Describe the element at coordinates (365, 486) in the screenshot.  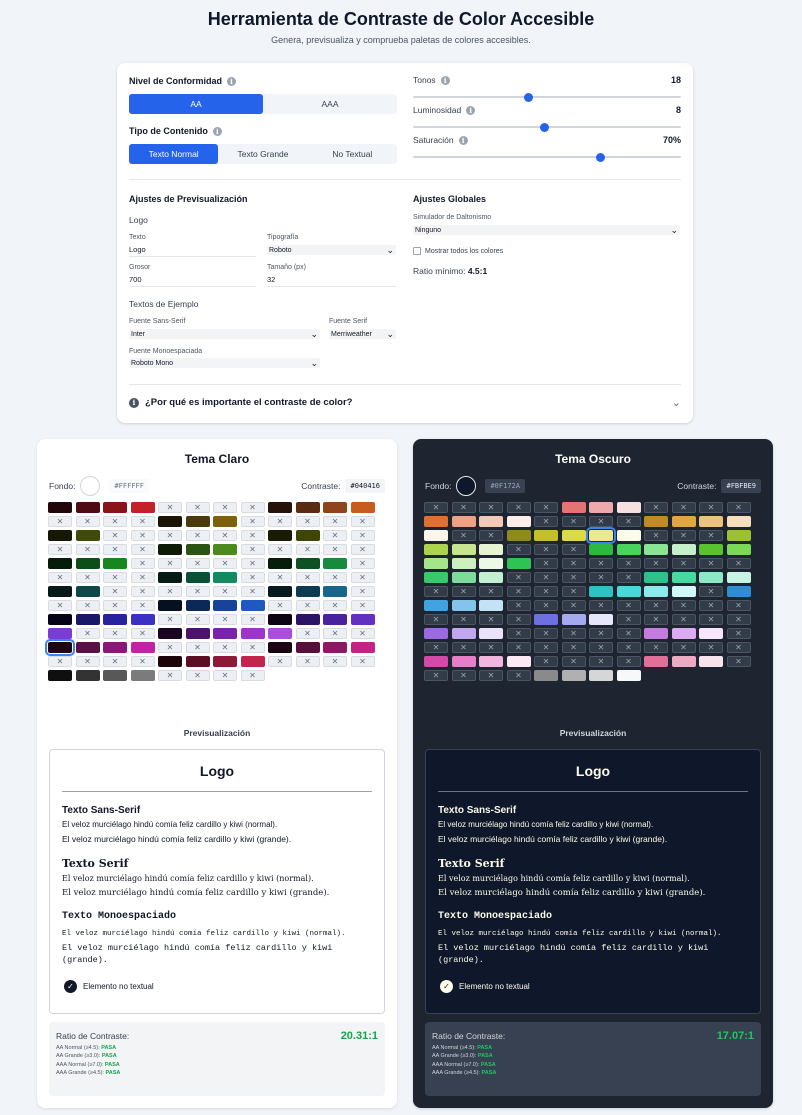
I see `contrast-hex: #040416` at that location.